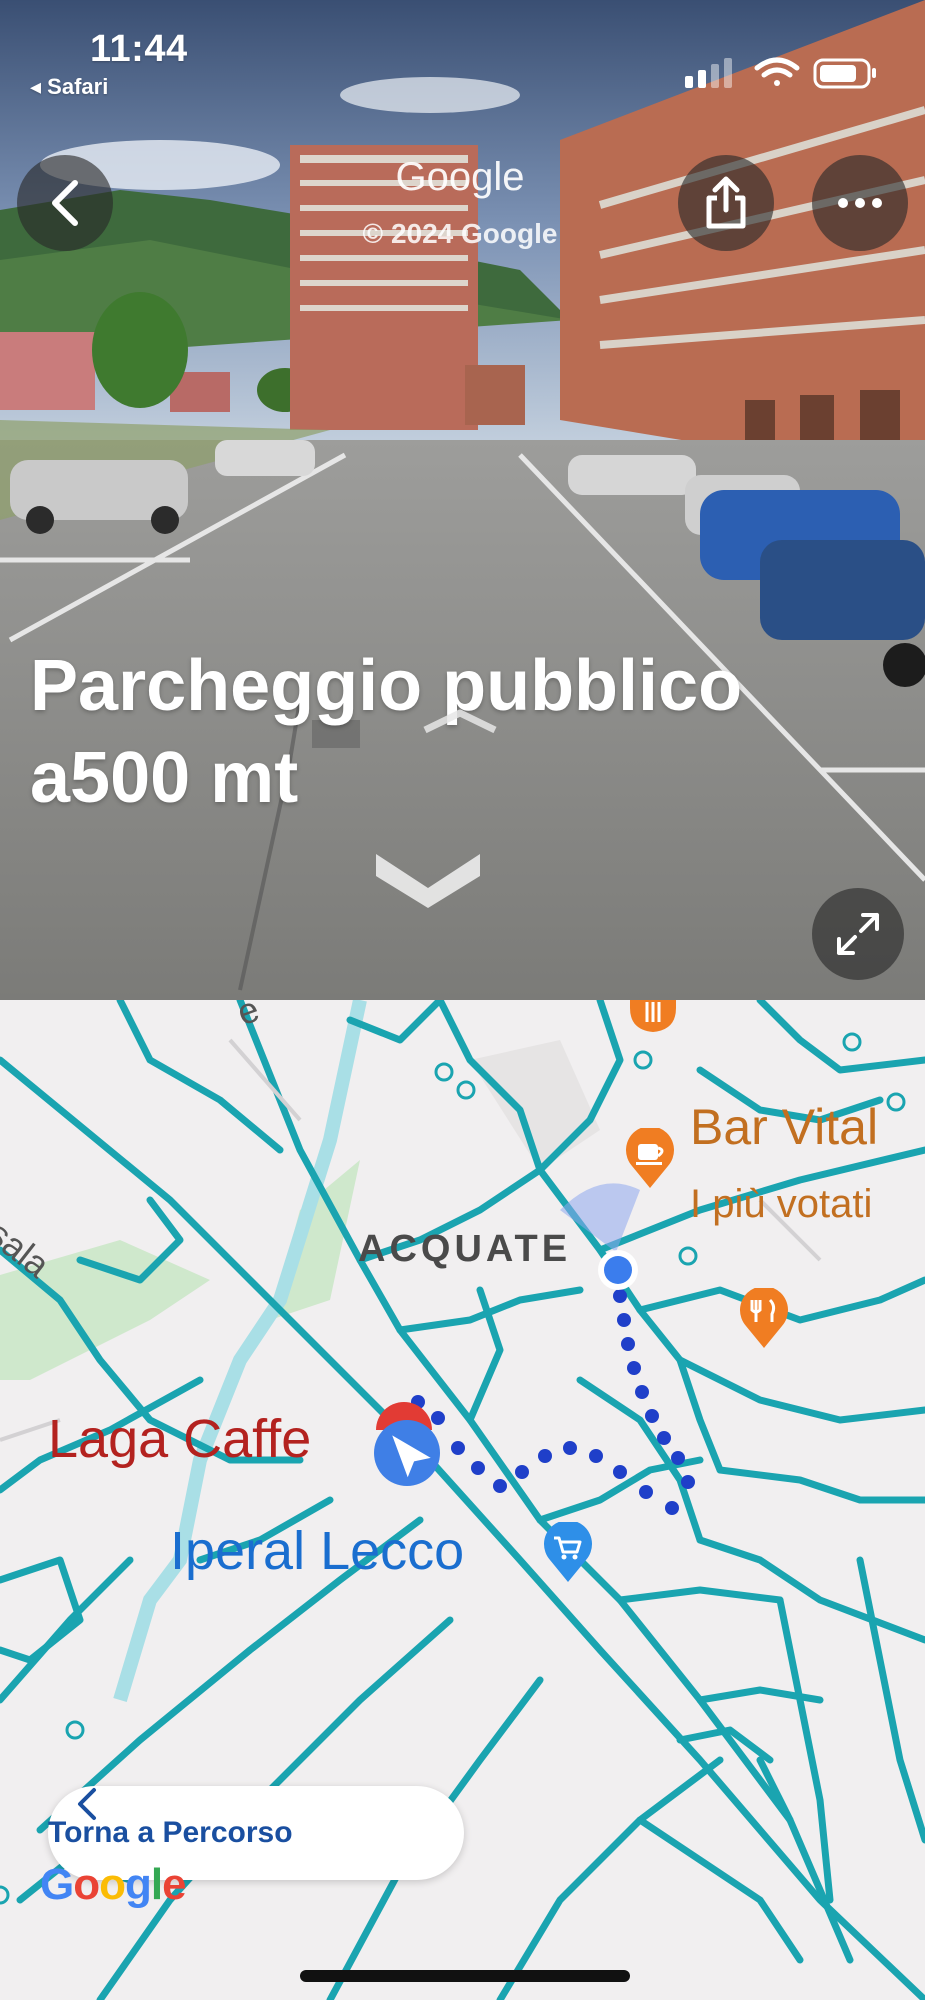 This screenshot has width=925, height=2000. What do you see at coordinates (708, 73) in the screenshot?
I see `signal-icon` at bounding box center [708, 73].